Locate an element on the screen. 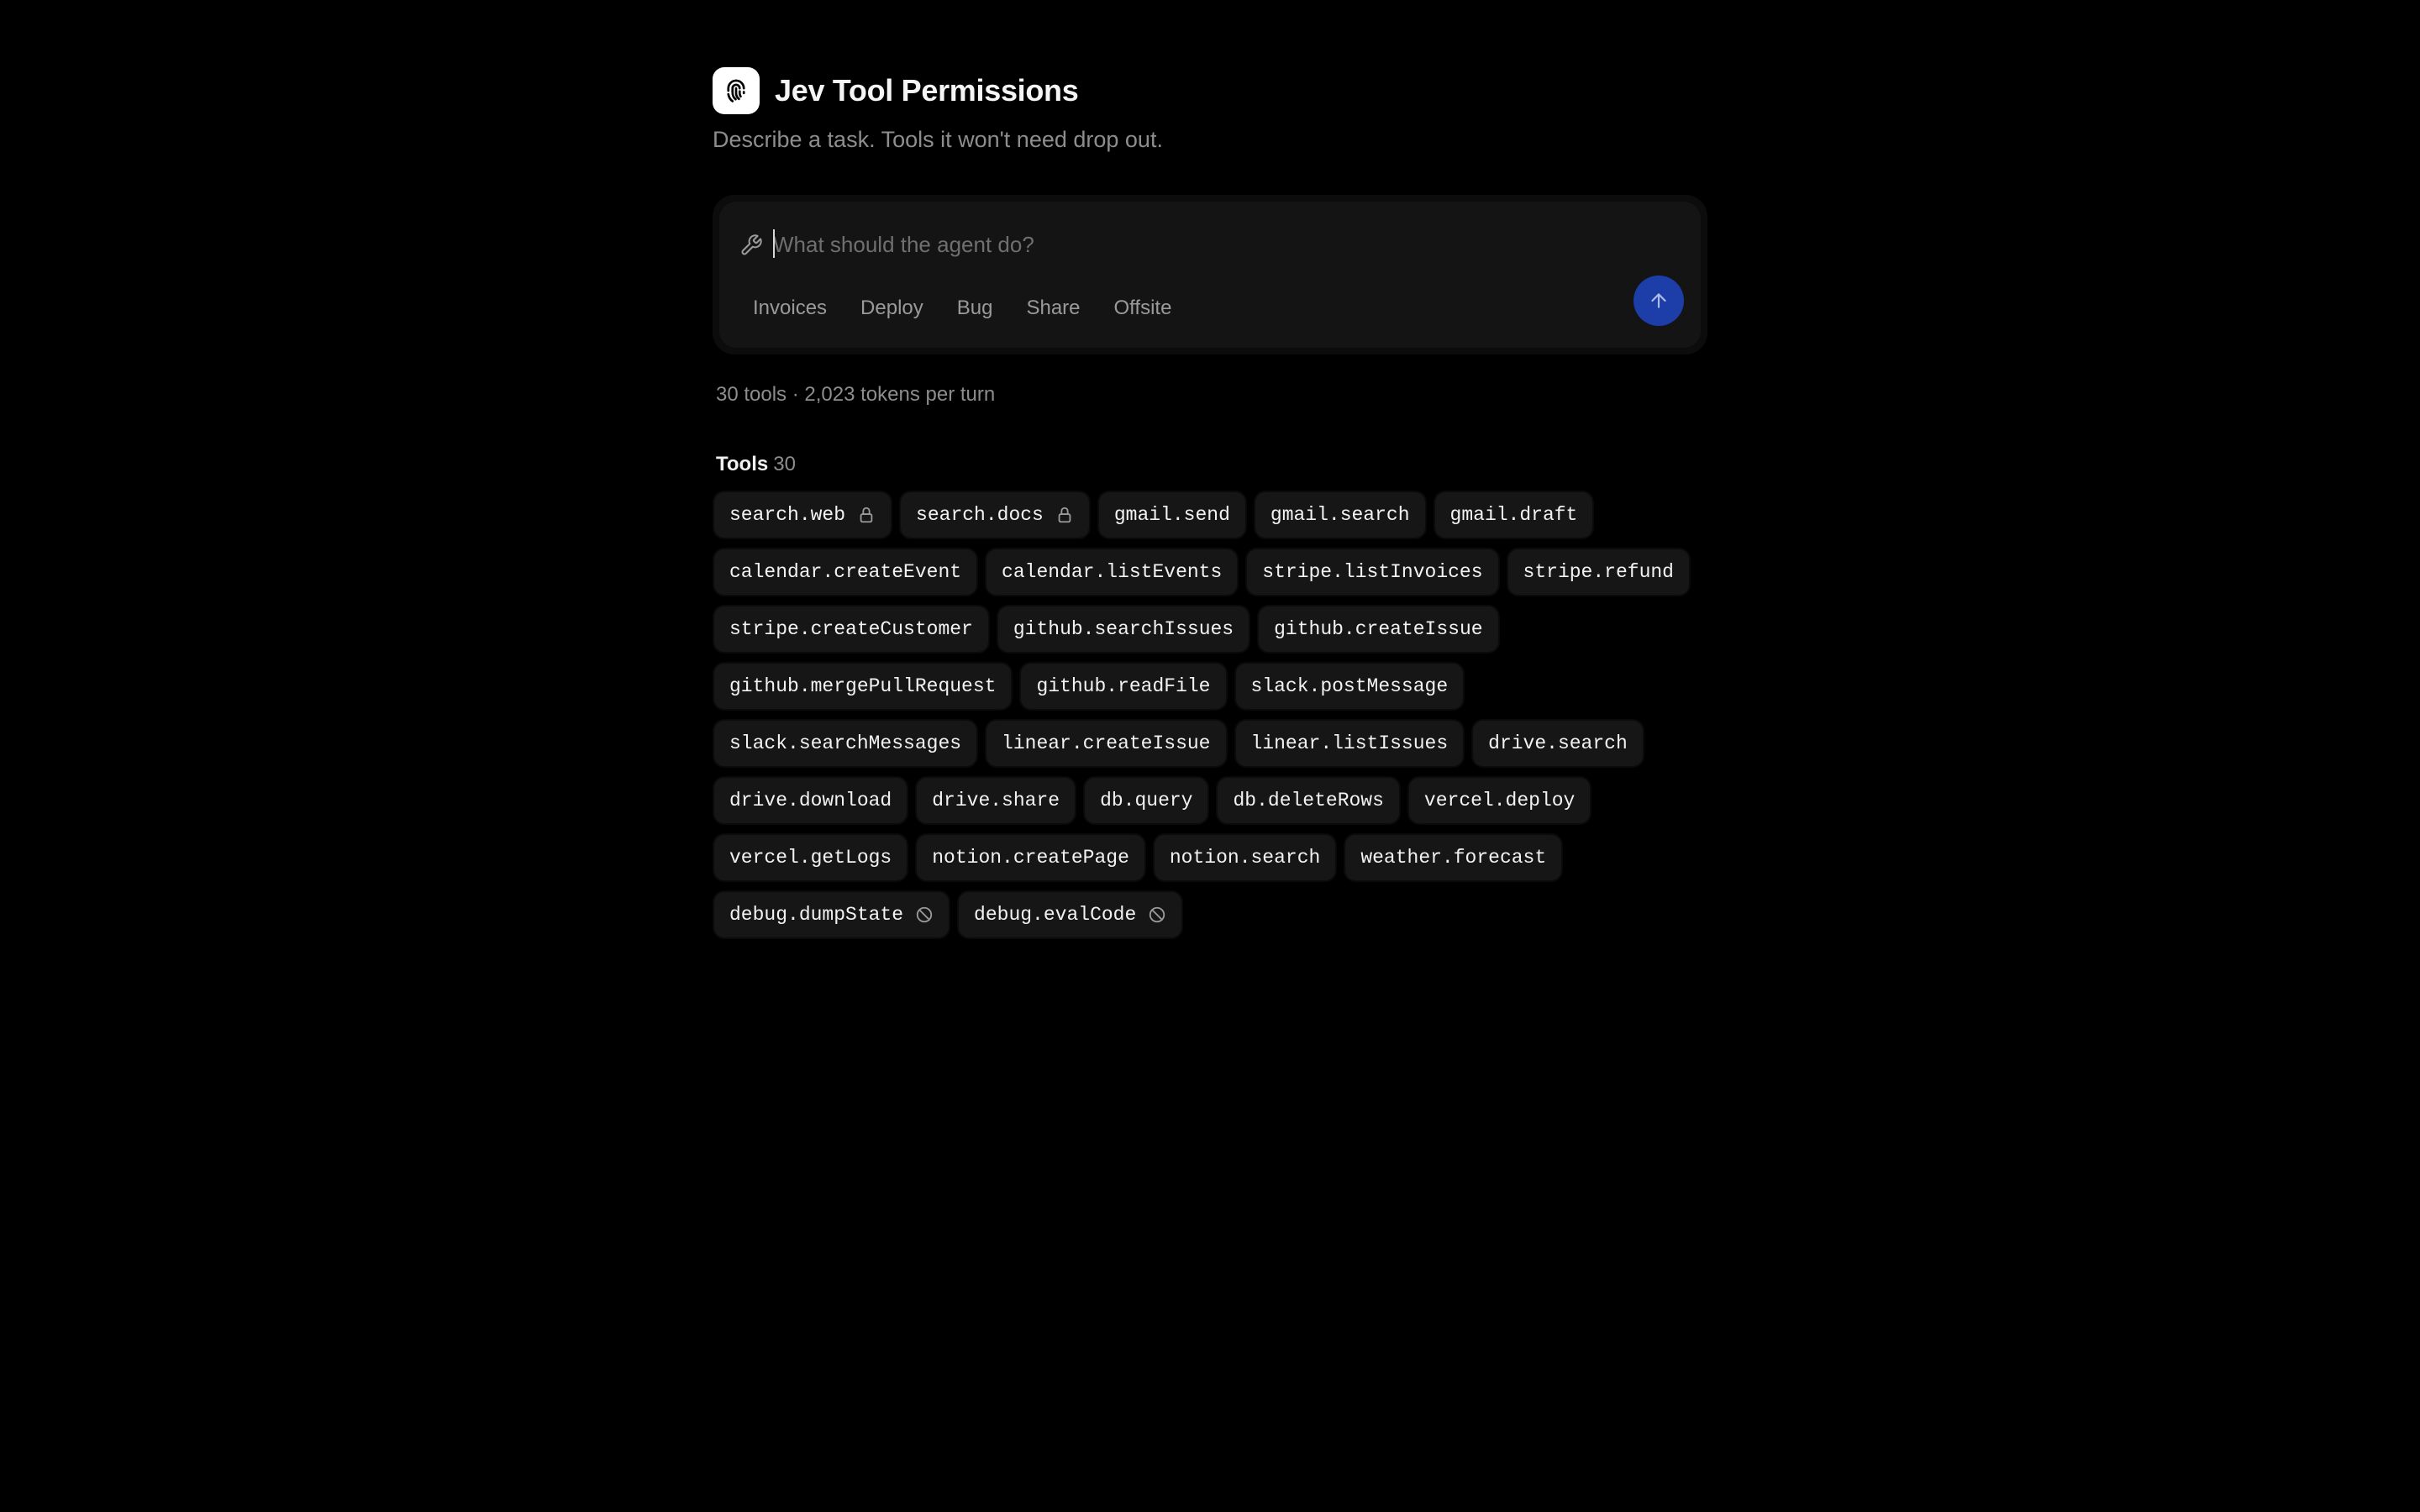 The height and width of the screenshot is (1512, 2420). task-input is located at coordinates (1193, 244).